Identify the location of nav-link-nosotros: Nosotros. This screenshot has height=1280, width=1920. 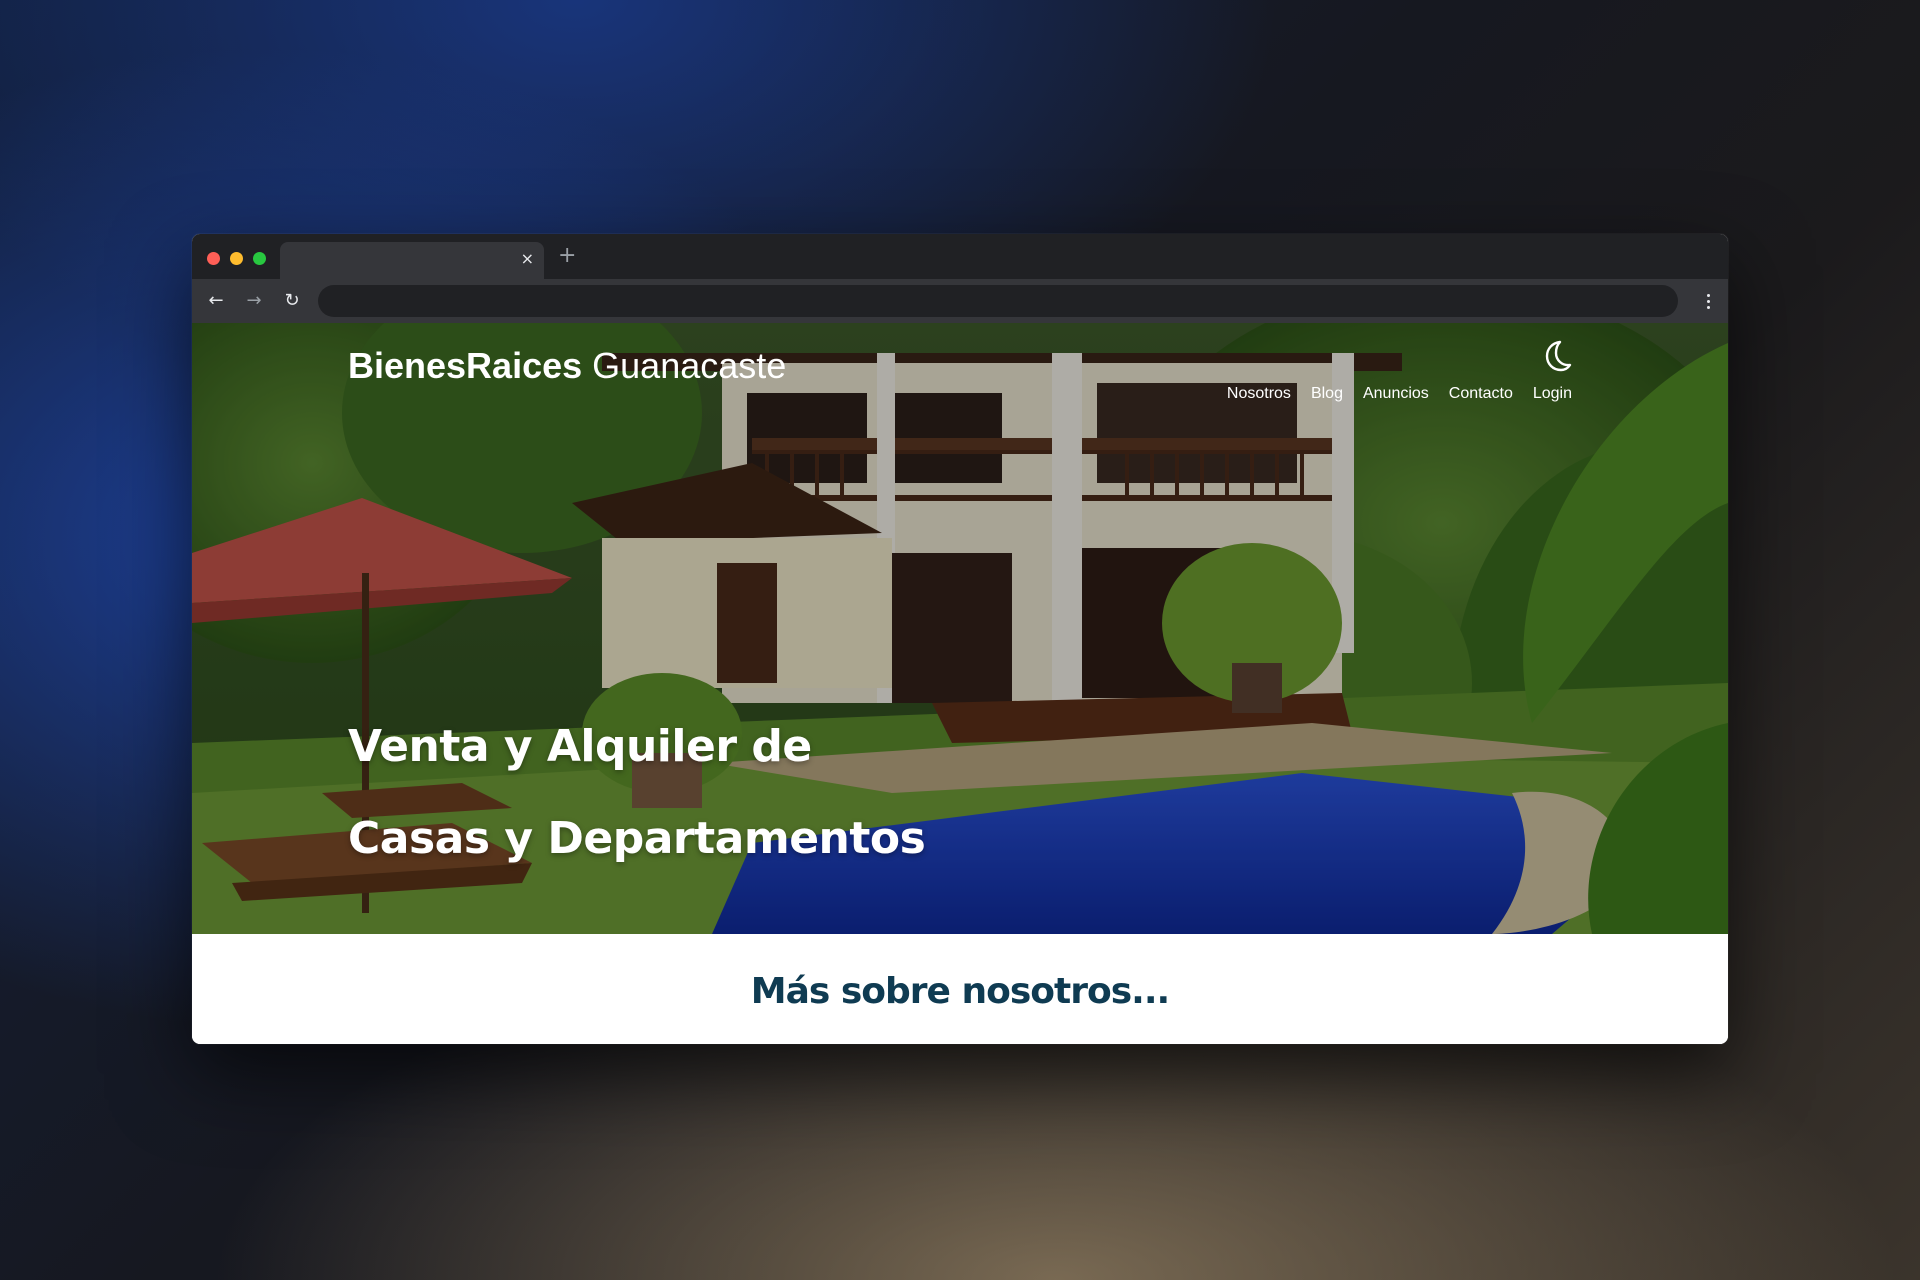
(1259, 394).